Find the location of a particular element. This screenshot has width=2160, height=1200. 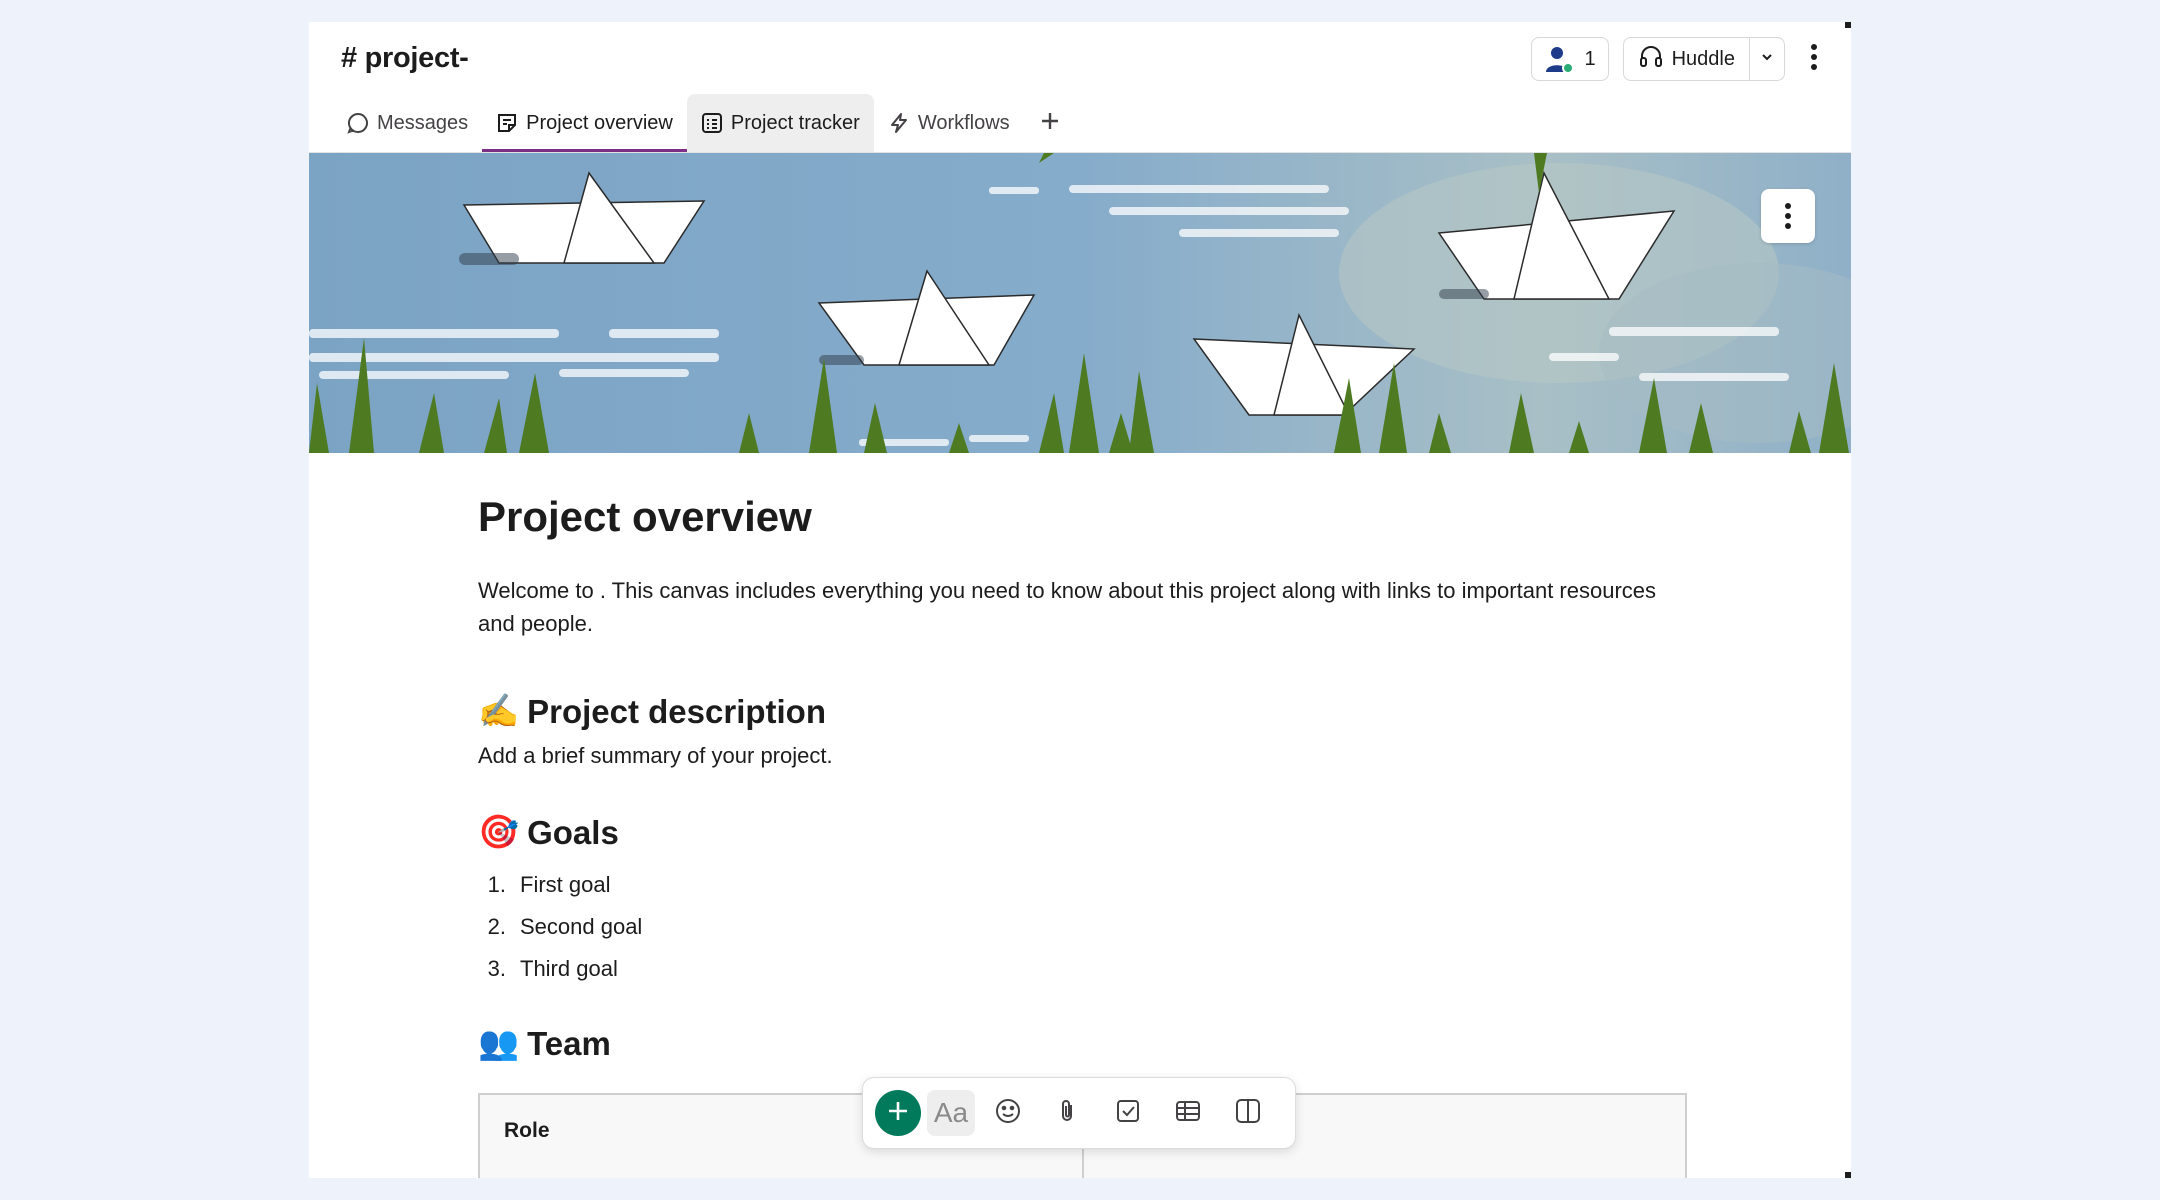

list-number: 2. is located at coordinates (496, 927).